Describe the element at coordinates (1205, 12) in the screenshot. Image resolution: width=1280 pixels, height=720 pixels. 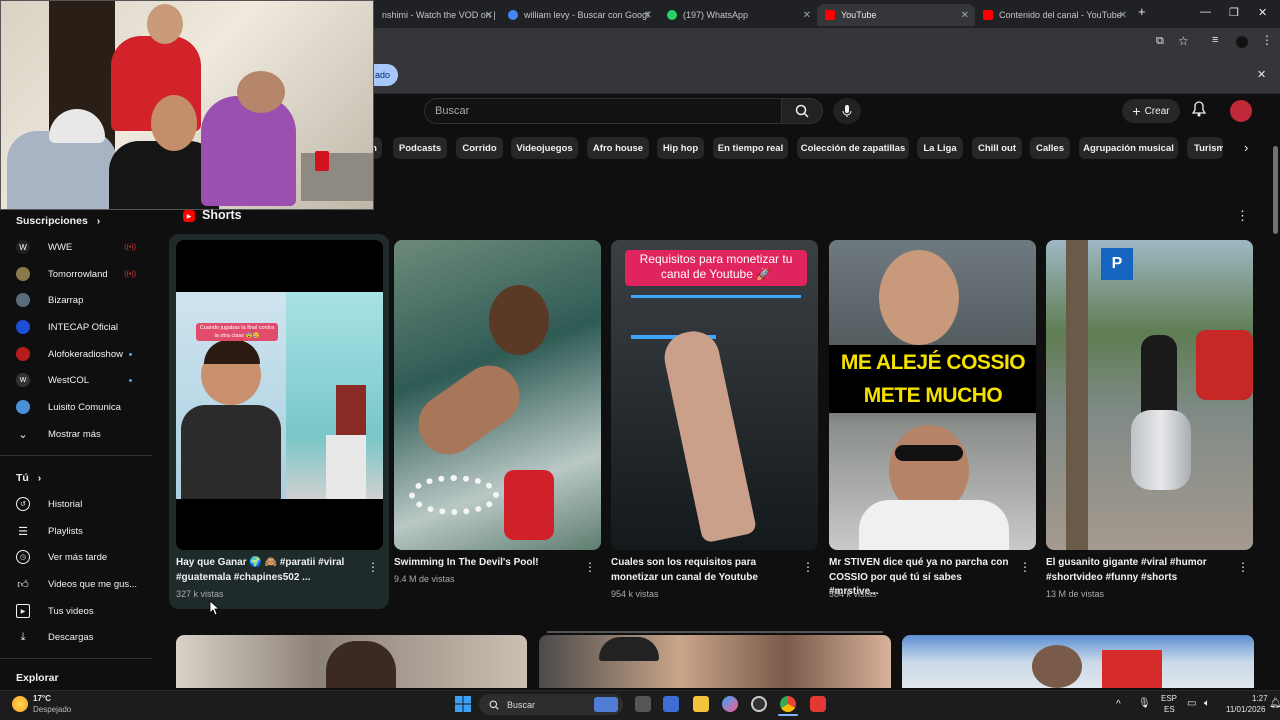
I see `minimize-icon: —` at that location.